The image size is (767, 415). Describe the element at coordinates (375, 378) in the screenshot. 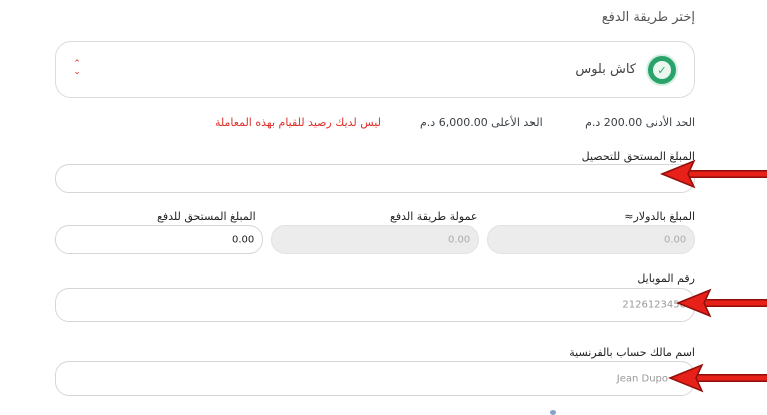

I see `account-owner-input: Jean Dupo` at that location.